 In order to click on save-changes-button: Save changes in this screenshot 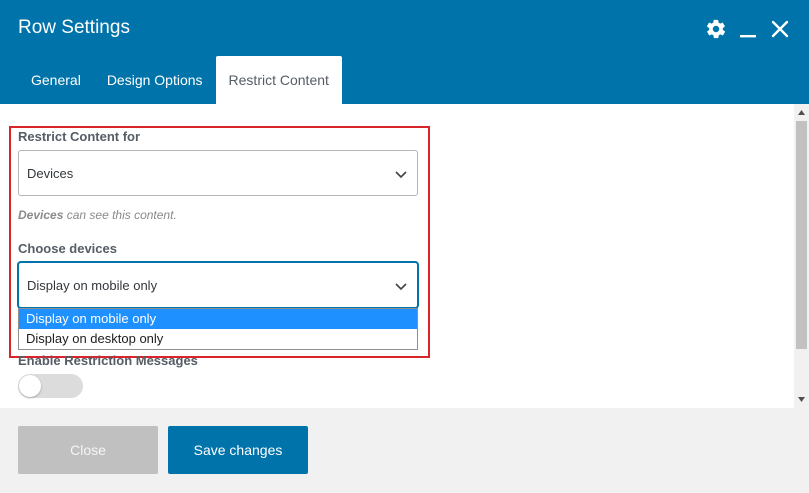, I will do `click(238, 450)`.